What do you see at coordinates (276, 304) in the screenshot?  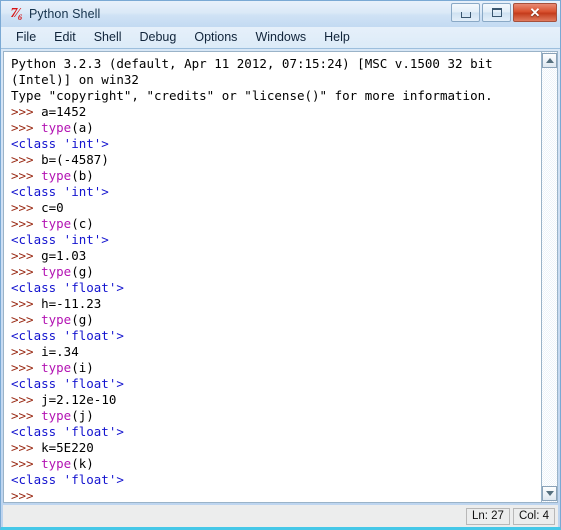 I see `console-line: >>> h=-11.23` at bounding box center [276, 304].